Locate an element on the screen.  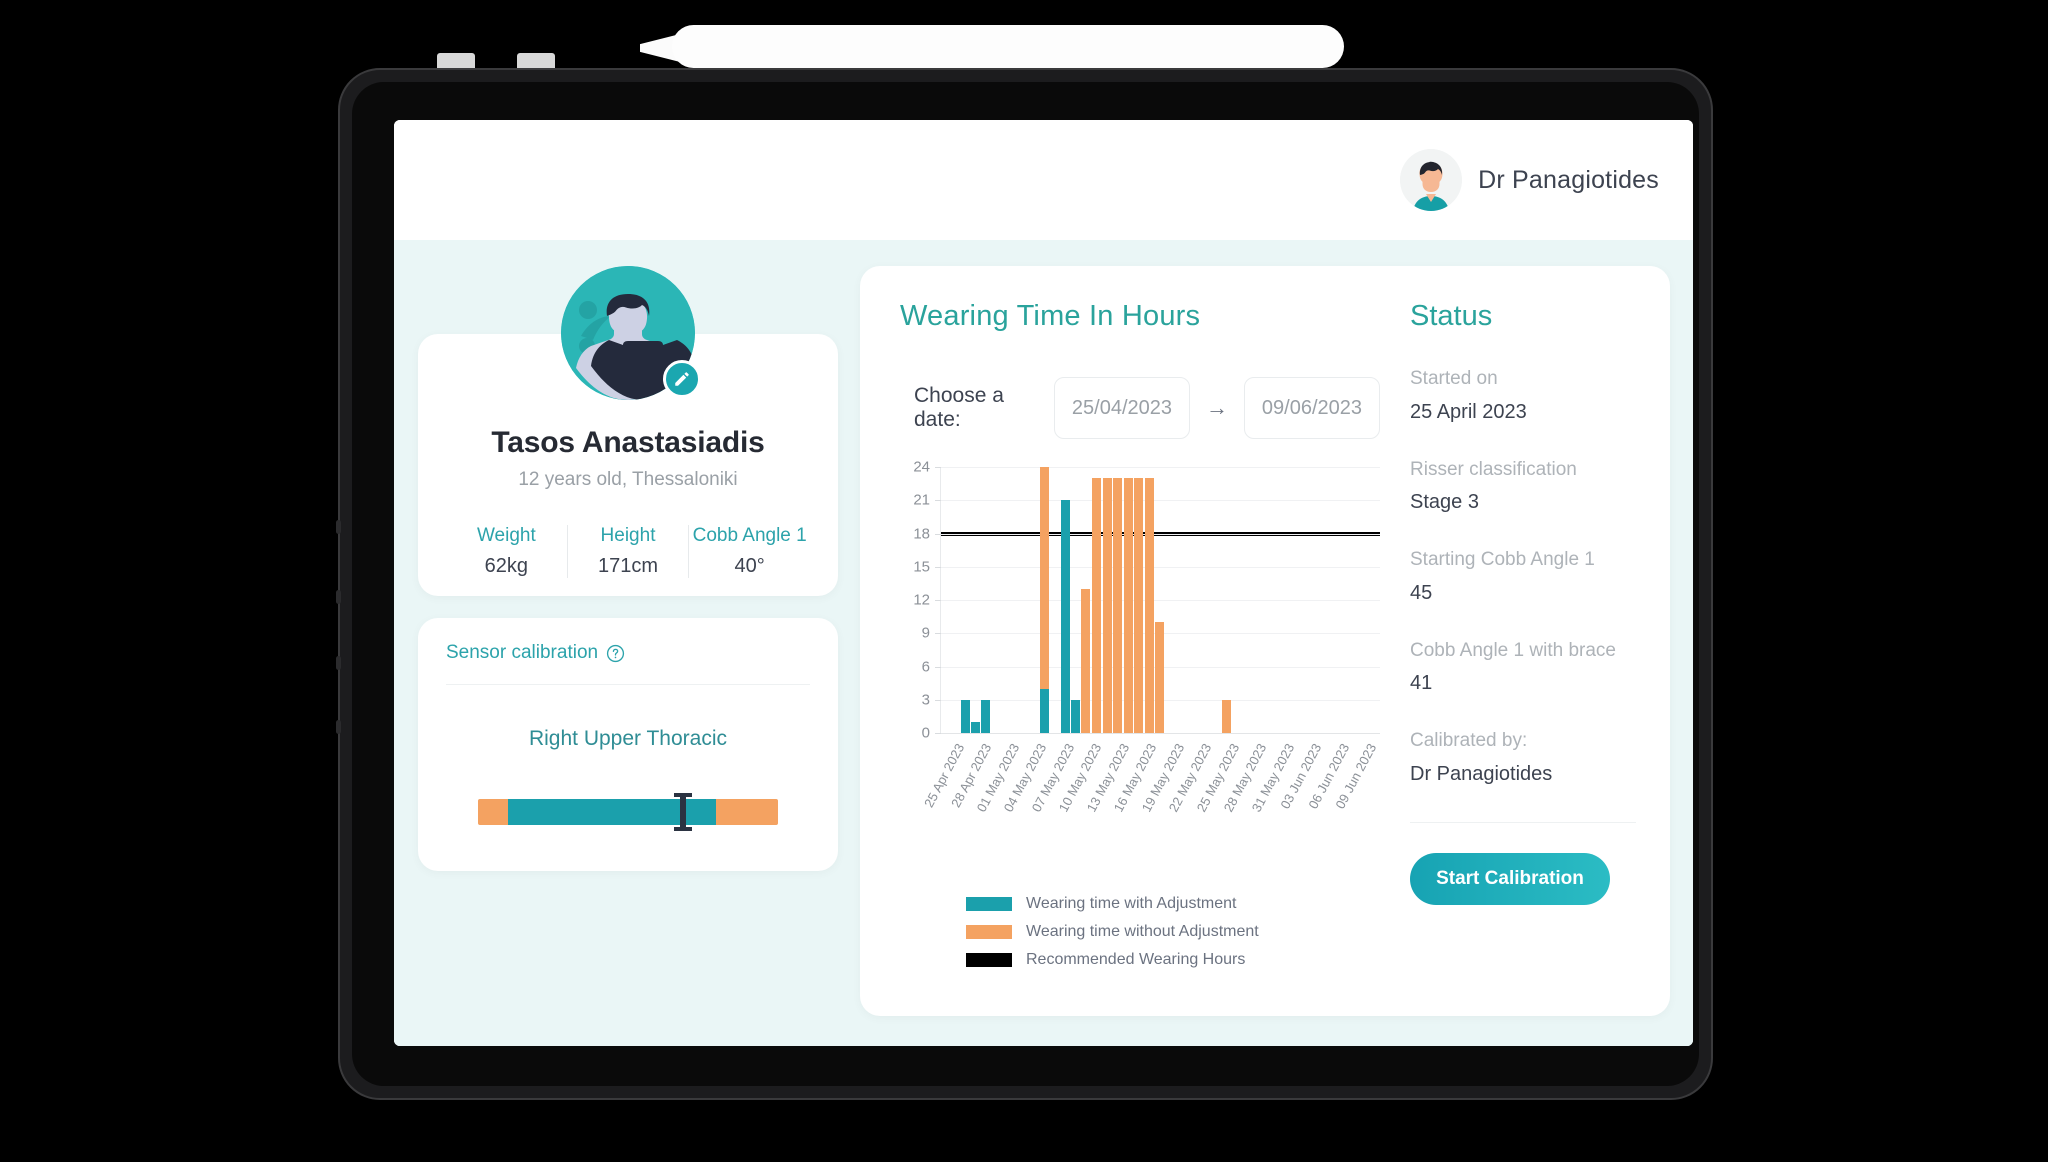
legend-label: Wearing time with Adjustment is located at coordinates (1131, 903).